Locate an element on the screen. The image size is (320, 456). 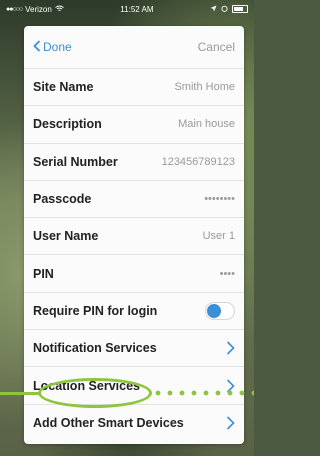
toggle-label: Require PIN for login is located at coordinates (95, 310).